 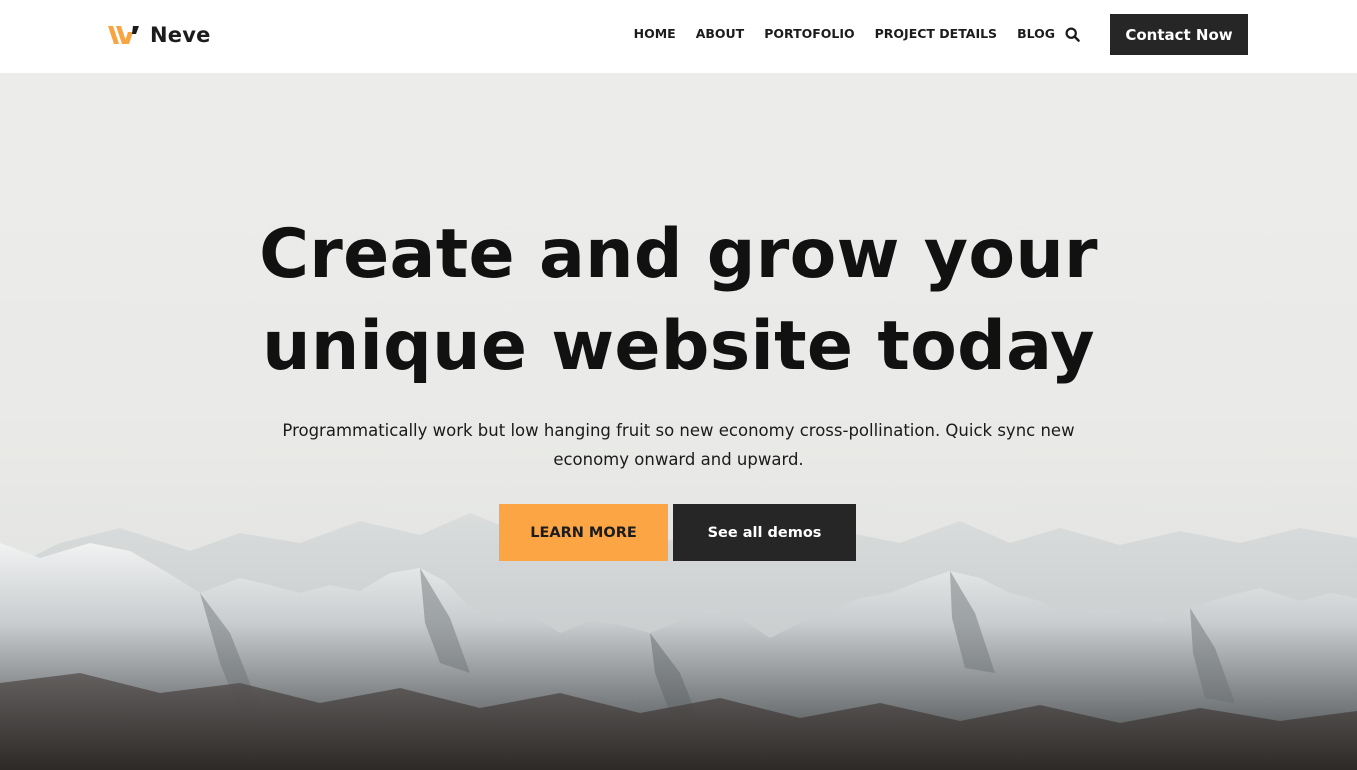 I want to click on hero-title-line-2: unique website today, so click(x=678, y=346).